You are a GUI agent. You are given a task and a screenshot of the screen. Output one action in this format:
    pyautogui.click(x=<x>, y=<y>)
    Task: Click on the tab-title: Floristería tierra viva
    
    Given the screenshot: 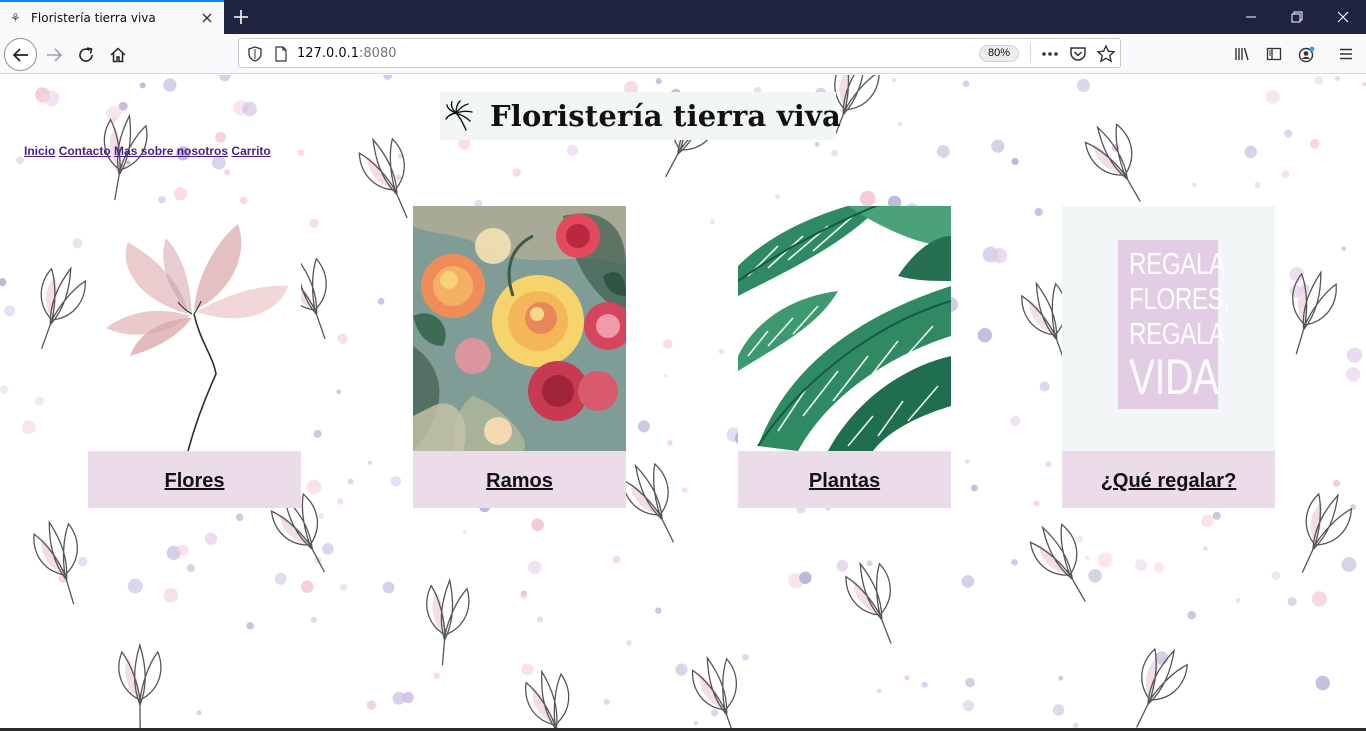 What is the action you would take?
    pyautogui.click(x=93, y=18)
    